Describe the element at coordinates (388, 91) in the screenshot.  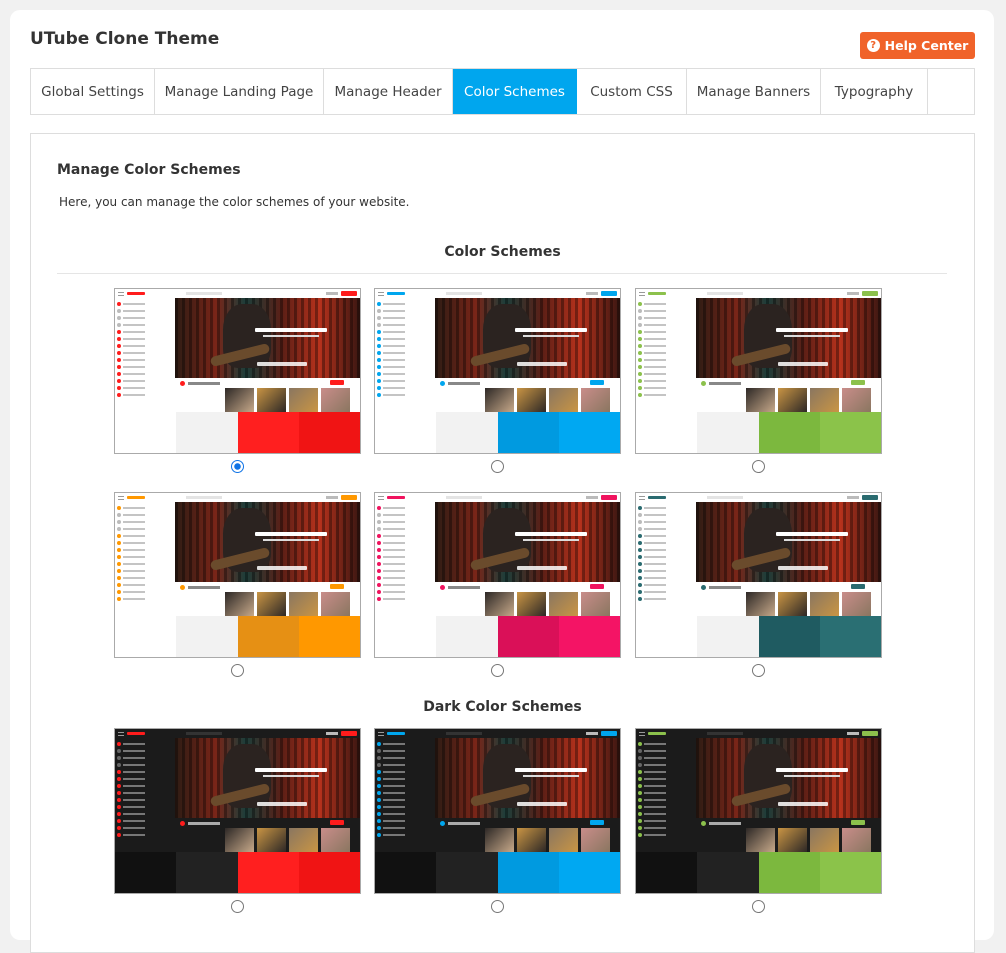
I see `tab-manage-header: Manage Header` at that location.